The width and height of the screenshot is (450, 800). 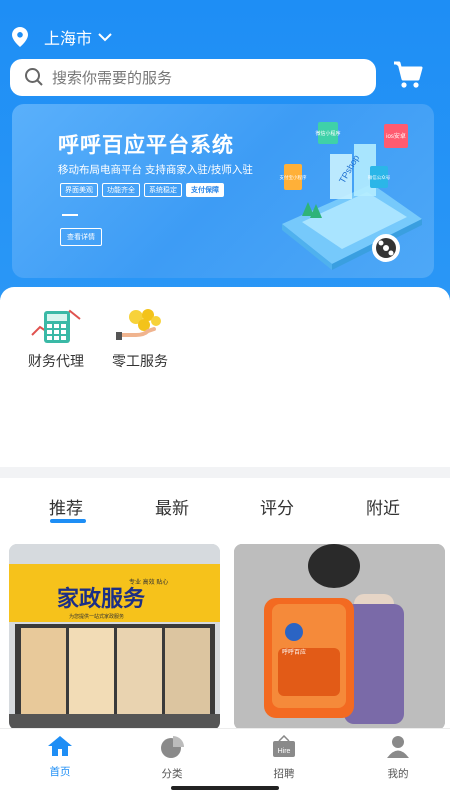 I want to click on search-icon, so click(x=34, y=77).